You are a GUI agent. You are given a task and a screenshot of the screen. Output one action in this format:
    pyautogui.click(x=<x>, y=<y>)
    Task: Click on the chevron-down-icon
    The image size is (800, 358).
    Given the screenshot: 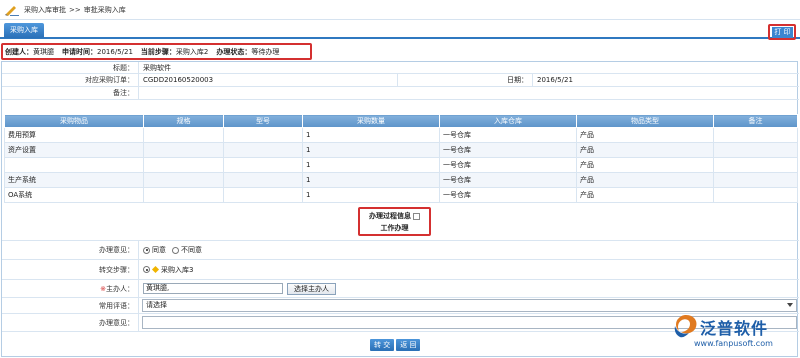 What is the action you would take?
    pyautogui.click(x=790, y=305)
    